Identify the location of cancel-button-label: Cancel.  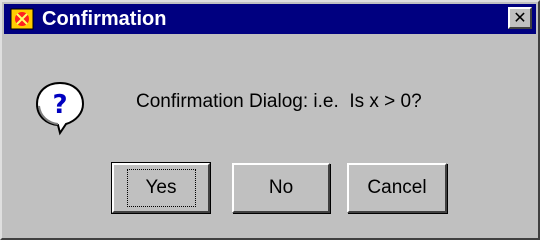
(397, 187).